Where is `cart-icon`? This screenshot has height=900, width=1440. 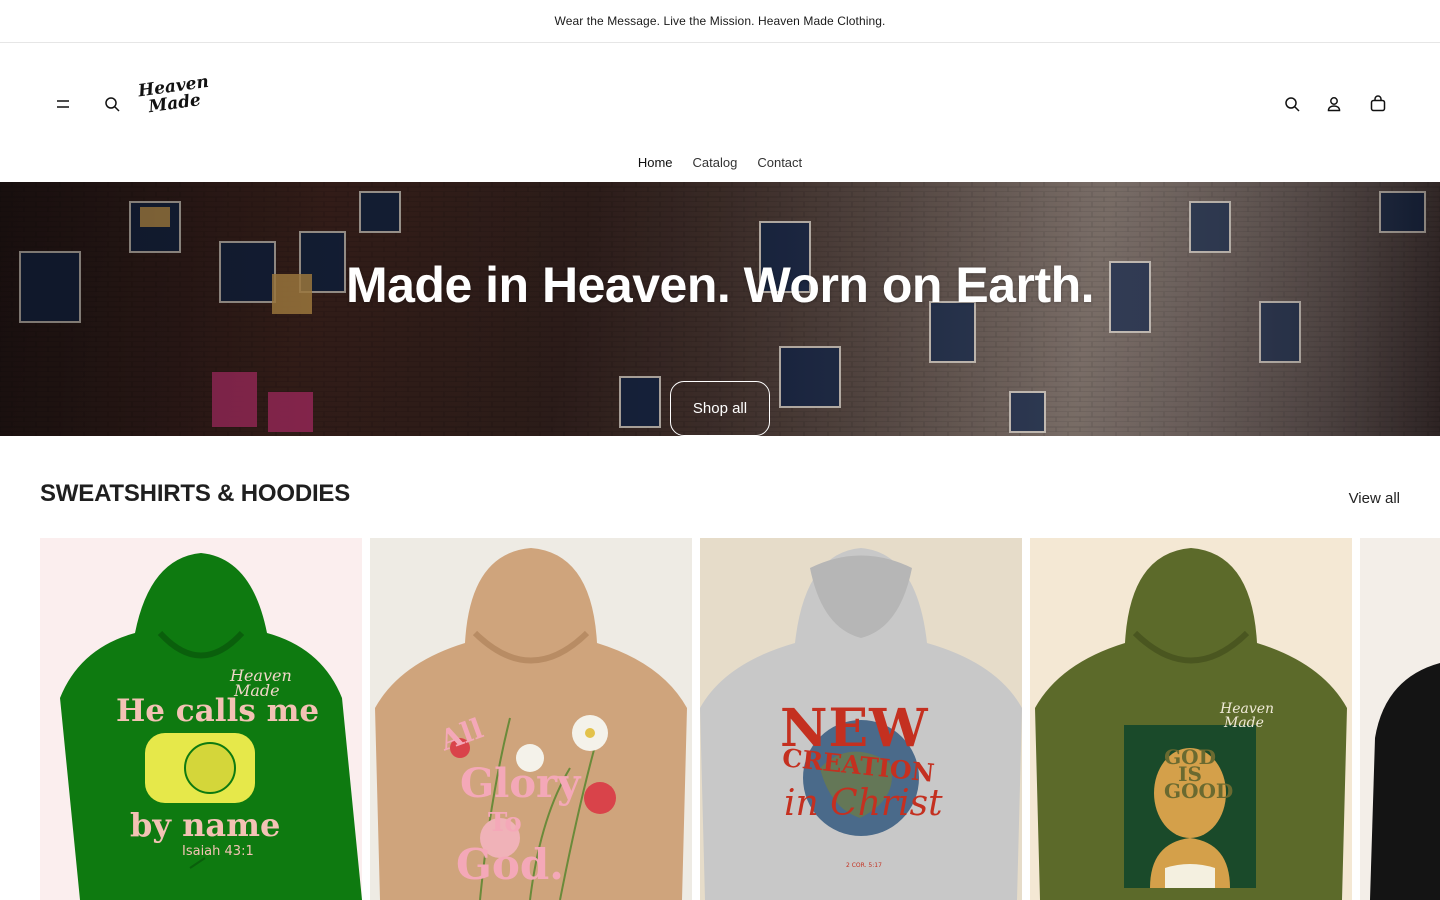 cart-icon is located at coordinates (1378, 104).